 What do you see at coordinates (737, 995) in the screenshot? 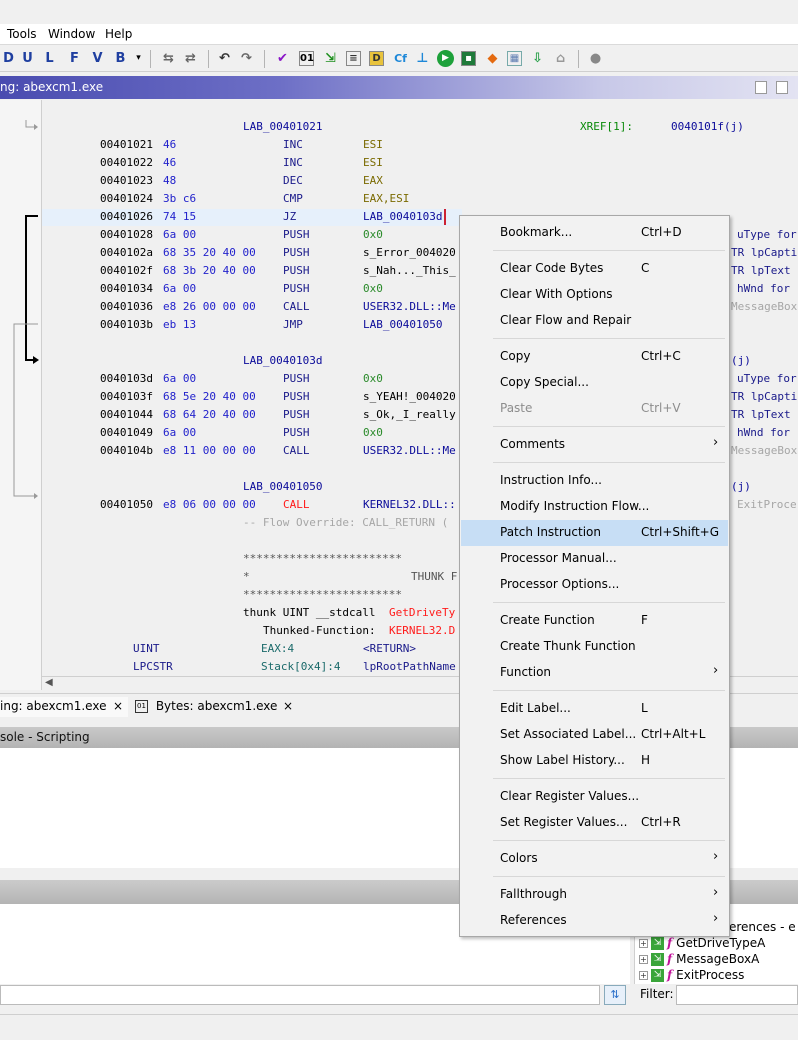
I see `filter-input` at bounding box center [737, 995].